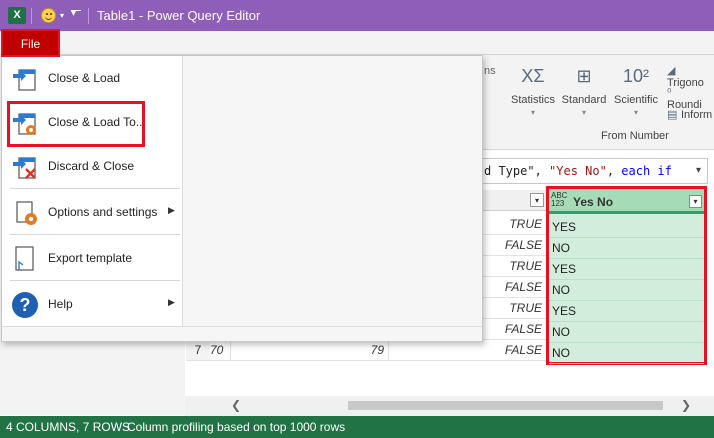 The height and width of the screenshot is (438, 714). What do you see at coordinates (669, 93) in the screenshot?
I see `rounding-icon: ⁰` at bounding box center [669, 93].